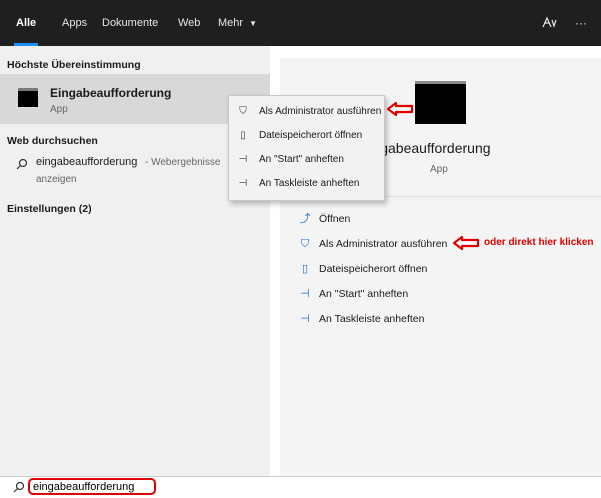 The width and height of the screenshot is (601, 498). I want to click on action-pin-start-label: An "Start" anheften, so click(364, 294).